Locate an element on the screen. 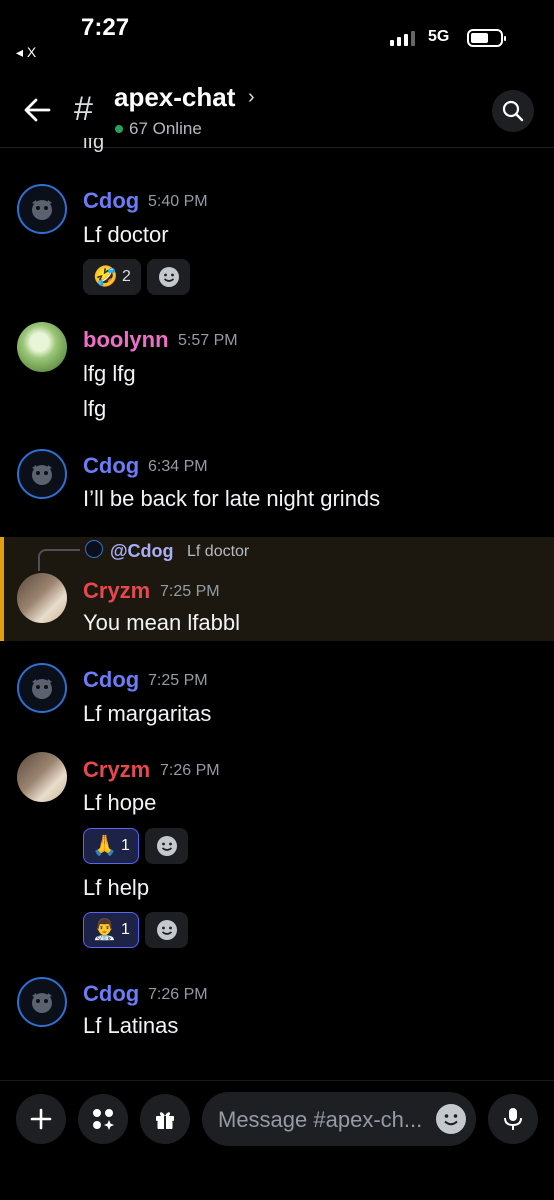  message-text: lfg is located at coordinates (95, 408).